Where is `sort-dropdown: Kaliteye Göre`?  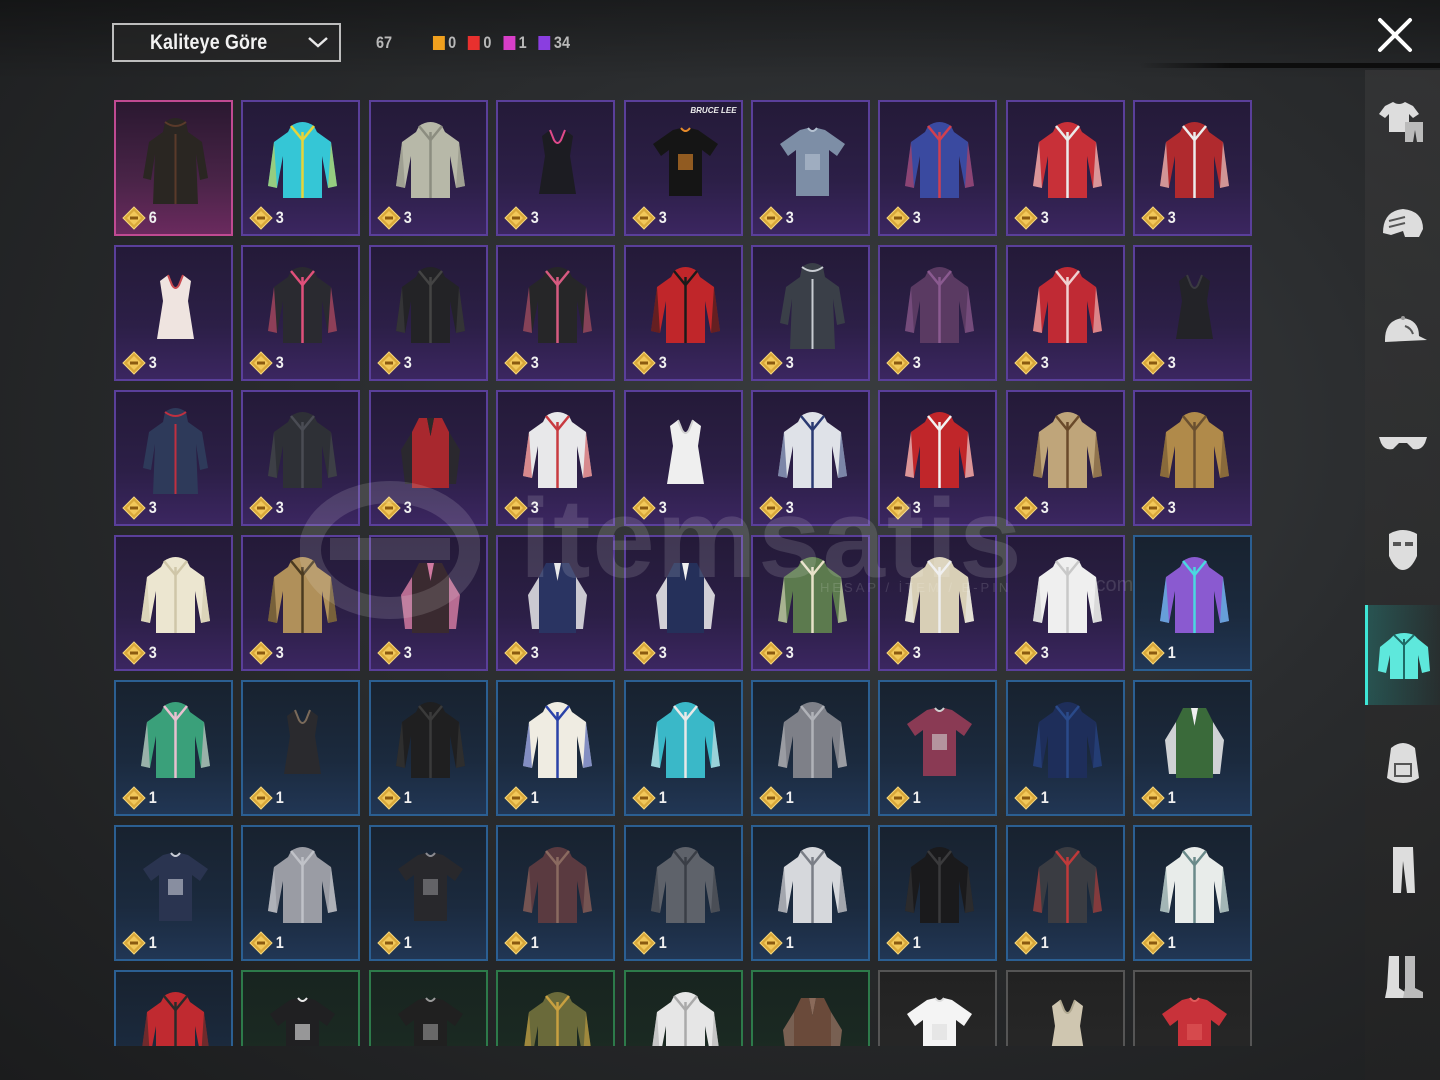
sort-dropdown: Kaliteye Göre is located at coordinates (226, 42).